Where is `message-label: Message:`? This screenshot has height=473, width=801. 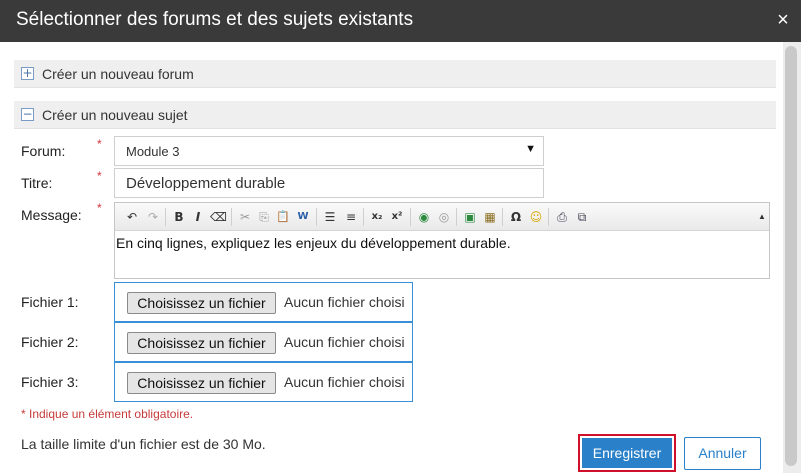
message-label: Message: is located at coordinates (51, 215).